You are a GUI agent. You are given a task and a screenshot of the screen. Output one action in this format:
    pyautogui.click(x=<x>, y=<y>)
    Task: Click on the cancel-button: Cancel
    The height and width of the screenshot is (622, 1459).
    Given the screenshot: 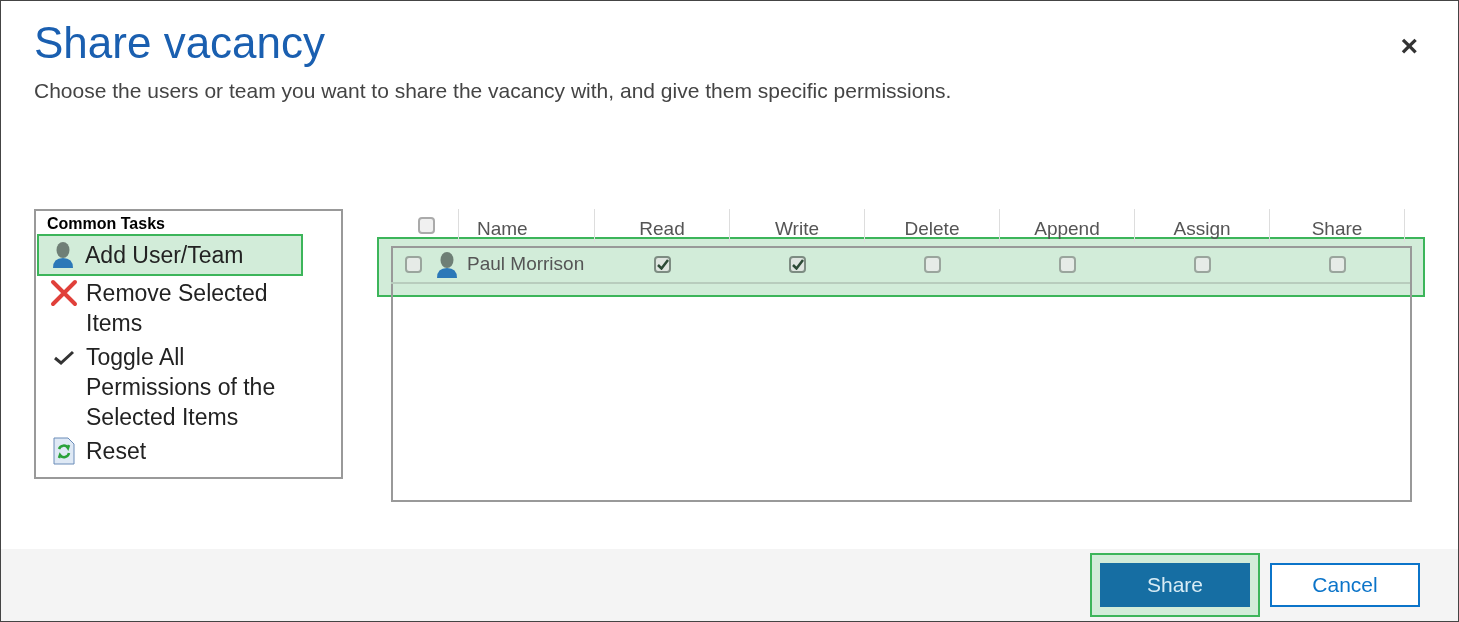 What is the action you would take?
    pyautogui.click(x=1345, y=585)
    